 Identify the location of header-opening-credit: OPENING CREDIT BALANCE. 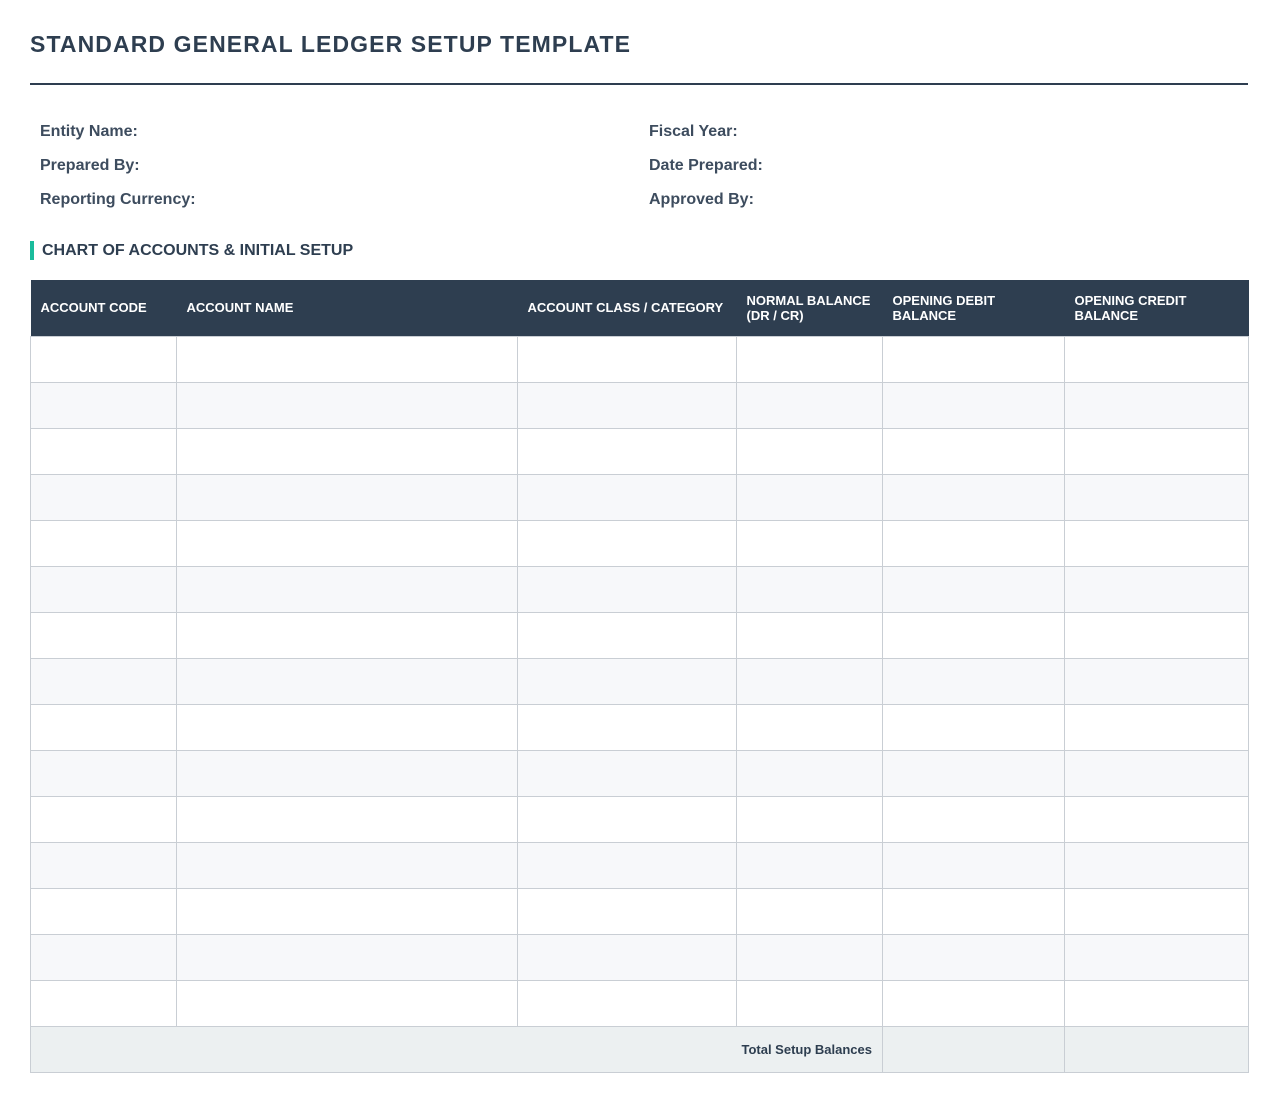
(1156, 308).